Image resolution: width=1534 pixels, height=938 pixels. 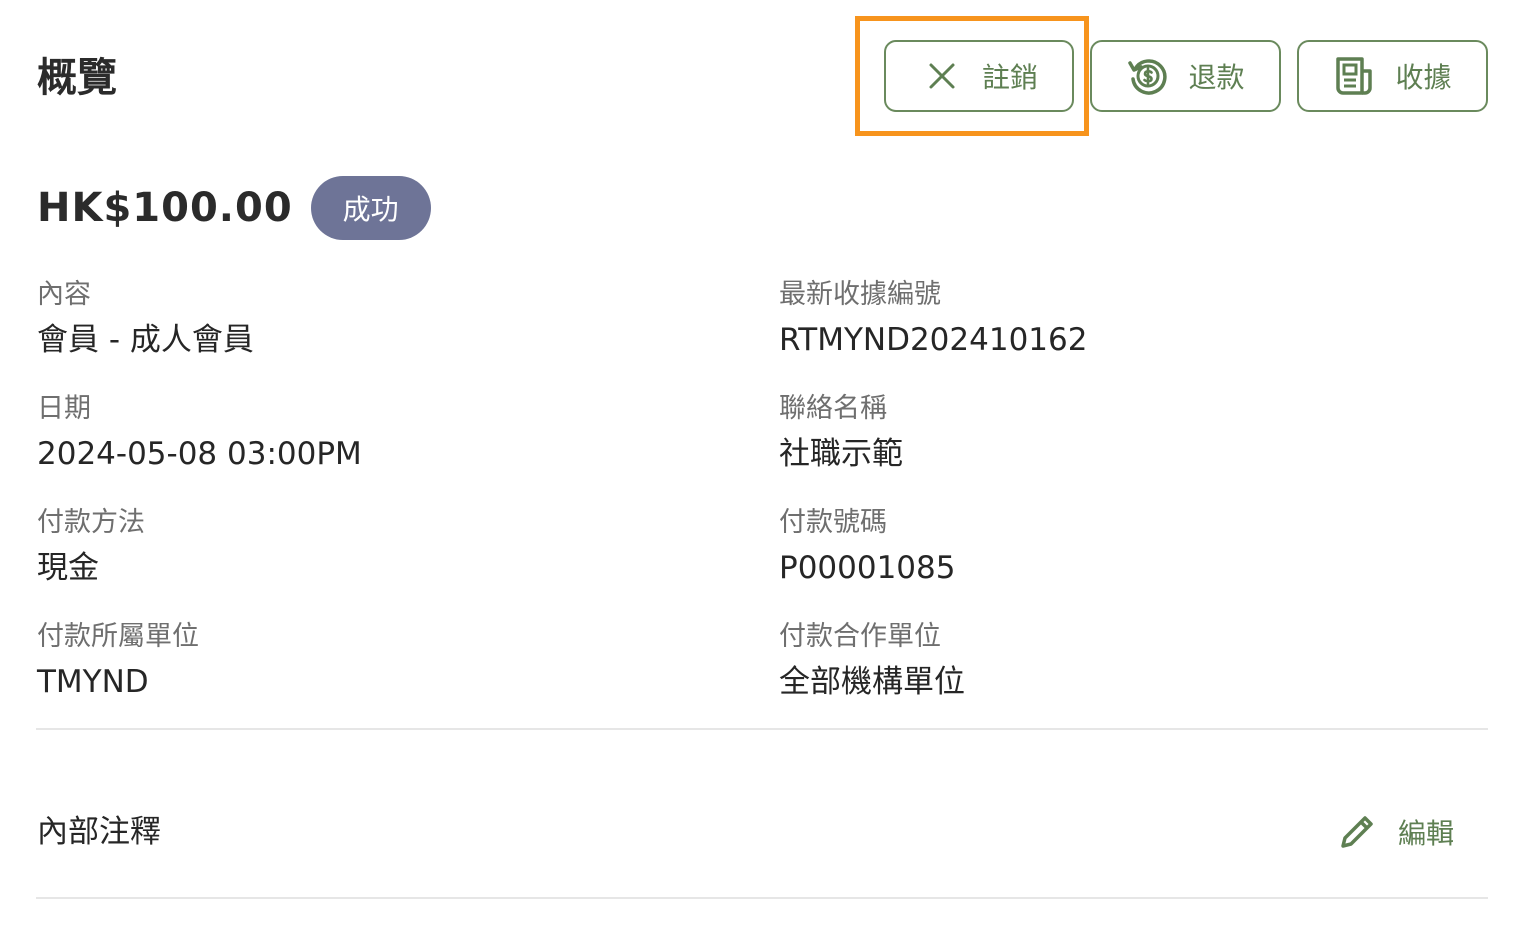 What do you see at coordinates (68, 568) in the screenshot?
I see `payment-method-value: 現金` at bounding box center [68, 568].